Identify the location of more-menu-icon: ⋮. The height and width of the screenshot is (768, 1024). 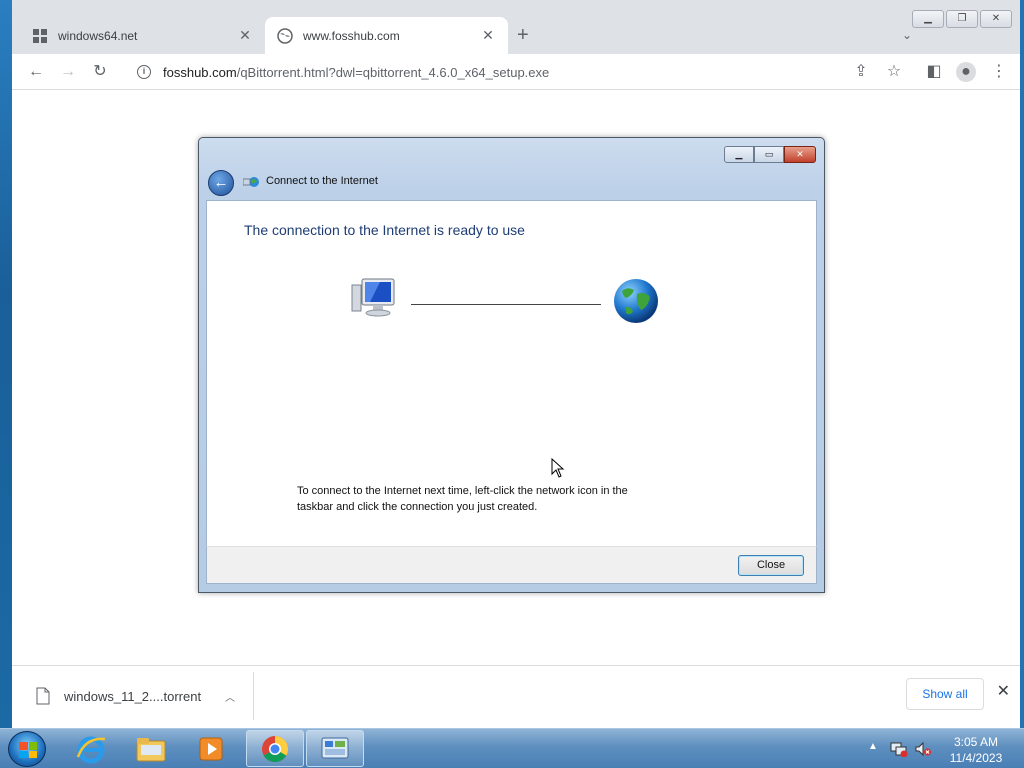
(999, 72).